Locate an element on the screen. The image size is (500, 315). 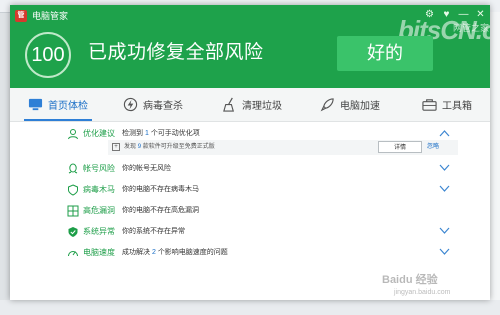
tab-label: 首页体检 is located at coordinates (68, 106).